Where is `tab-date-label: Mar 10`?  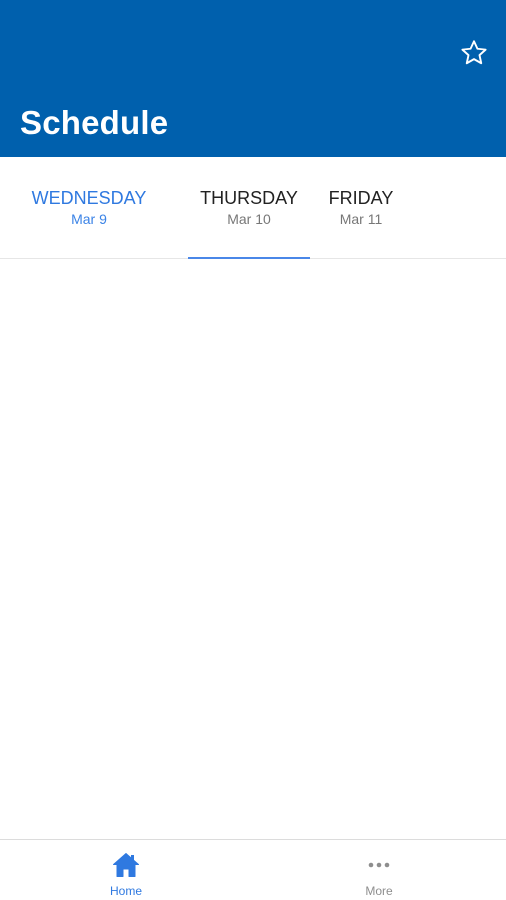
tab-date-label: Mar 10 is located at coordinates (249, 219).